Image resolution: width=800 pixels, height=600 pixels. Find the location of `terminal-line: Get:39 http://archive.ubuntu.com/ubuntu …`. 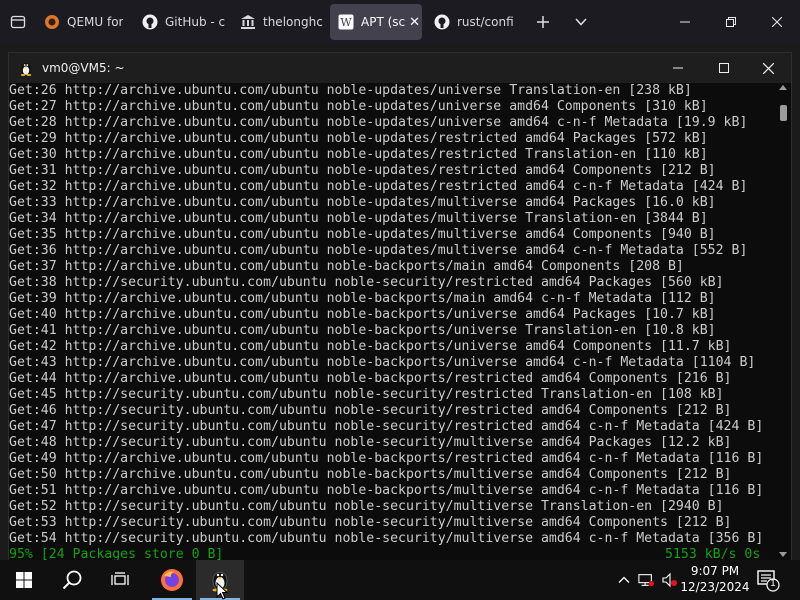

terminal-line: Get:39 http://archive.ubuntu.com/ubuntu … is located at coordinates (362, 298).